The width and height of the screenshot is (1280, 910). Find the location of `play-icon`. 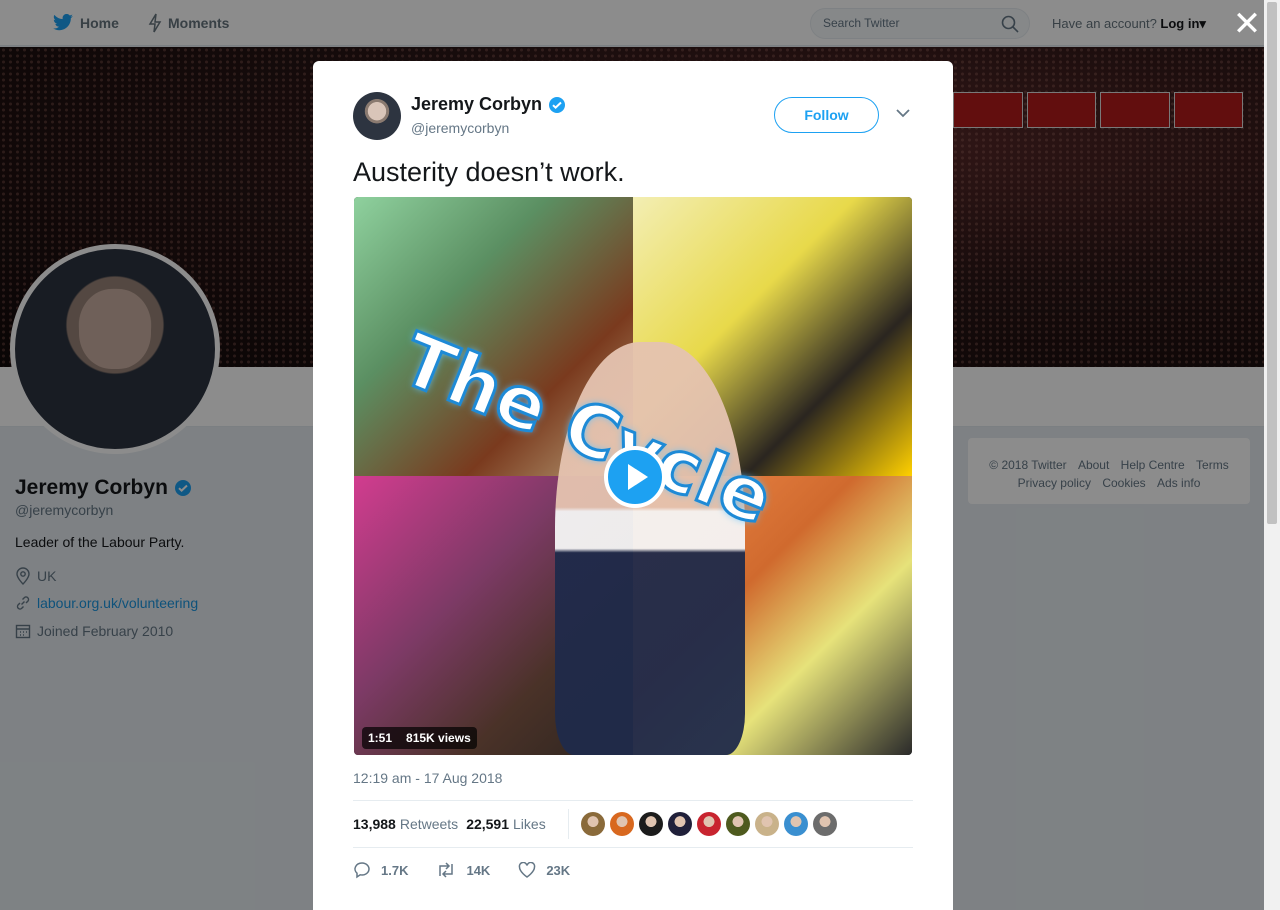

play-icon is located at coordinates (635, 477).